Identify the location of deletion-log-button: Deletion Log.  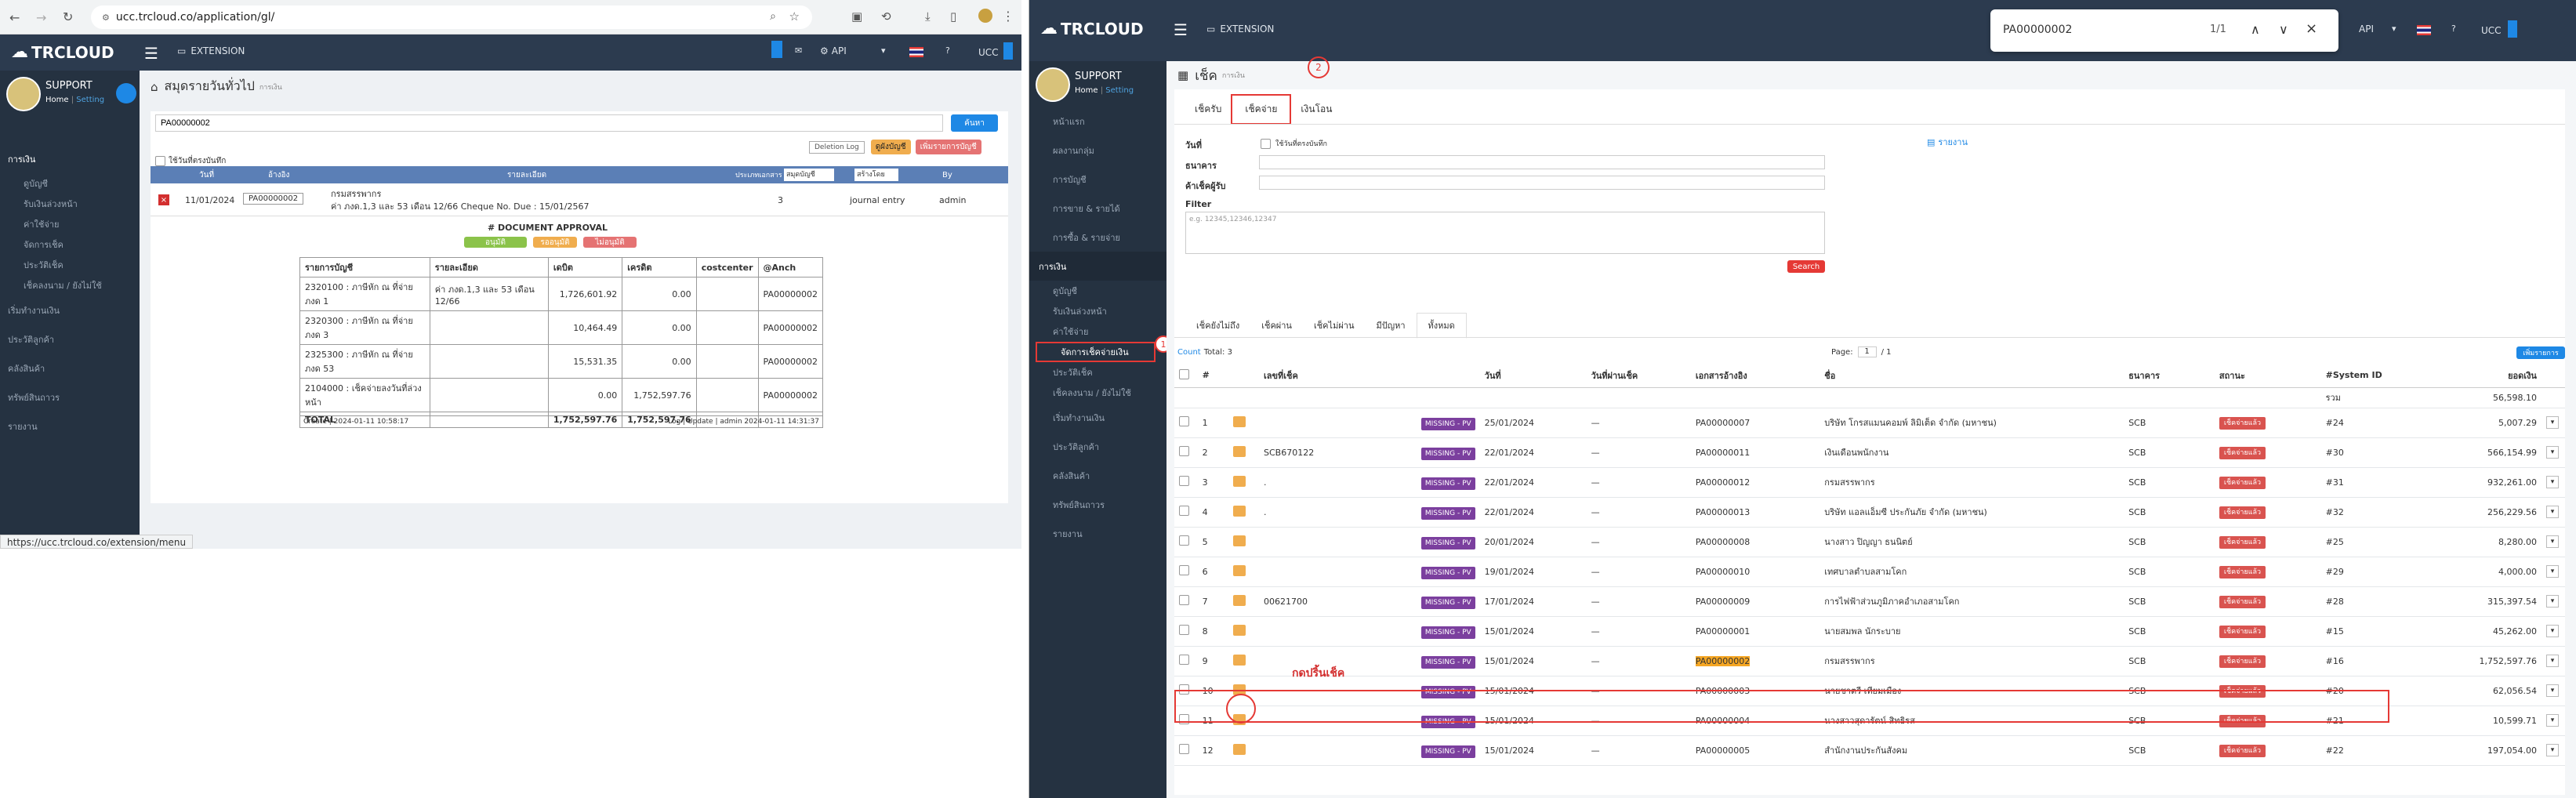
(837, 147).